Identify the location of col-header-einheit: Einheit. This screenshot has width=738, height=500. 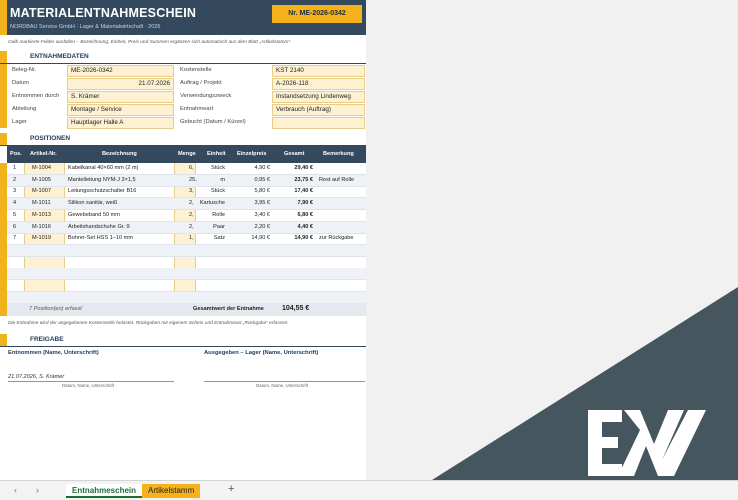
(216, 154).